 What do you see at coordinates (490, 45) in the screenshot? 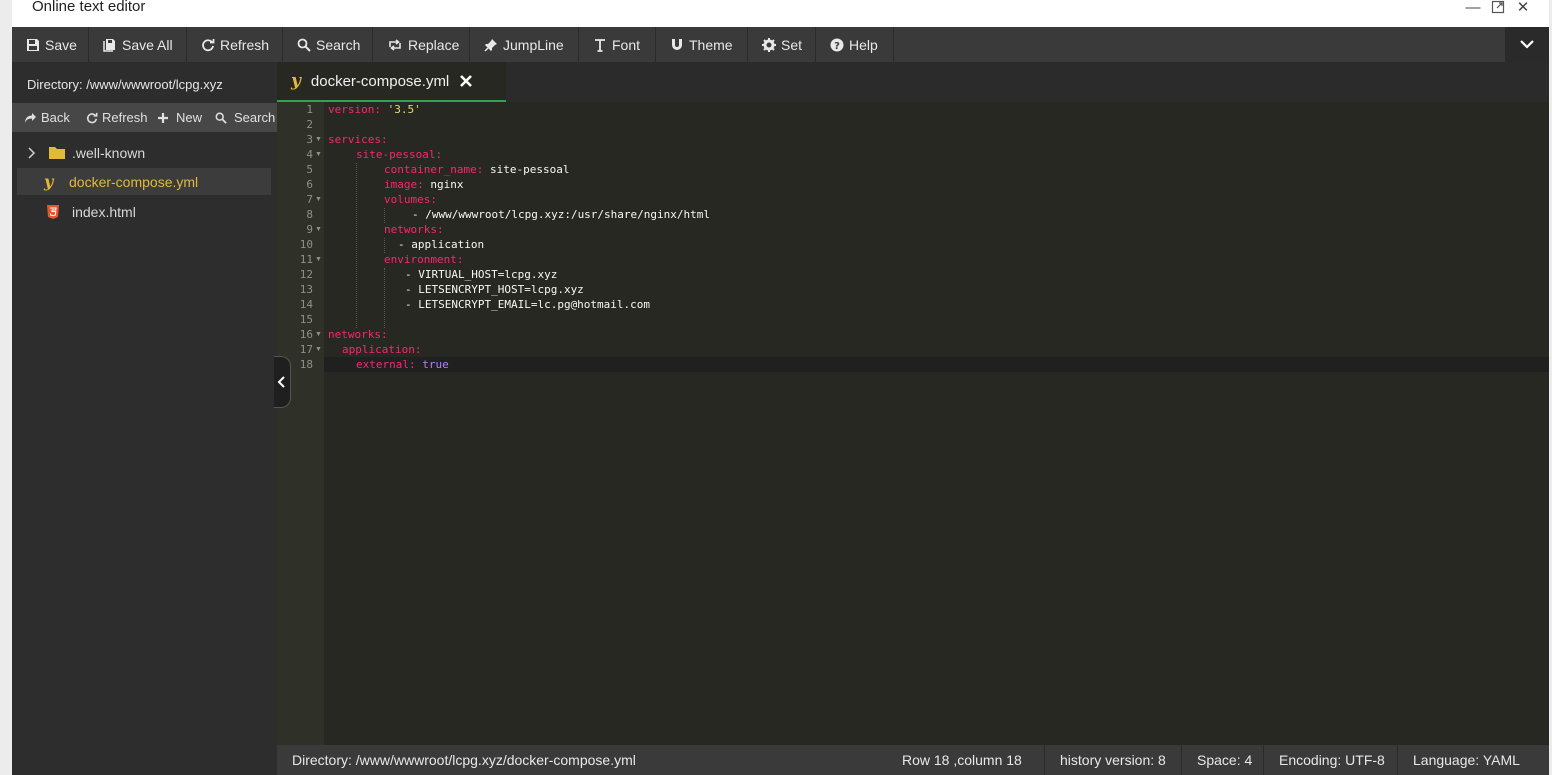
I see `pin-icon` at bounding box center [490, 45].